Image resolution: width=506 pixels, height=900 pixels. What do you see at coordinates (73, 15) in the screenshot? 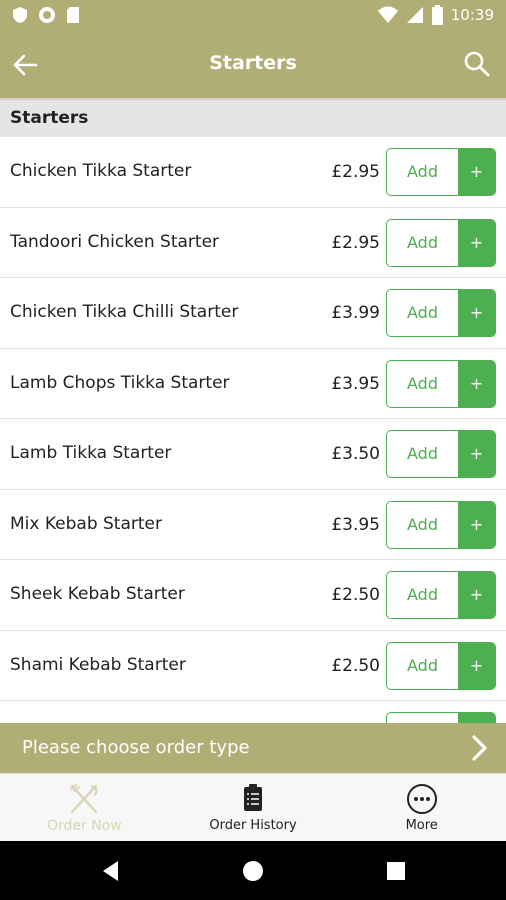
I see `sd-card-icon` at bounding box center [73, 15].